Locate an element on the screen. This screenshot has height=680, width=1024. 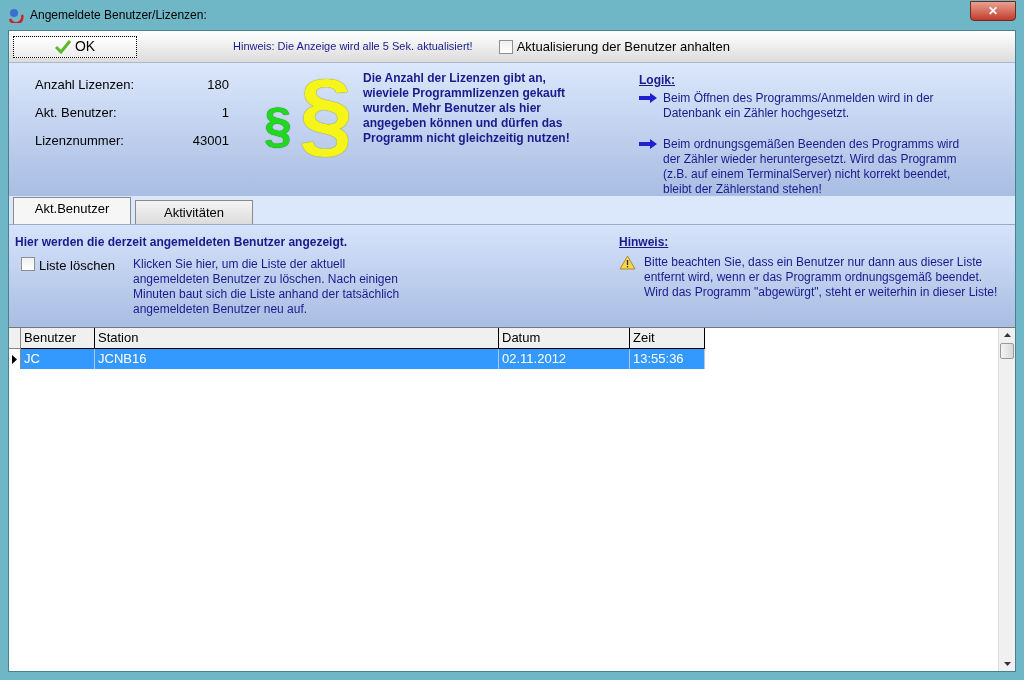
checkmark-icon is located at coordinates (62, 46).